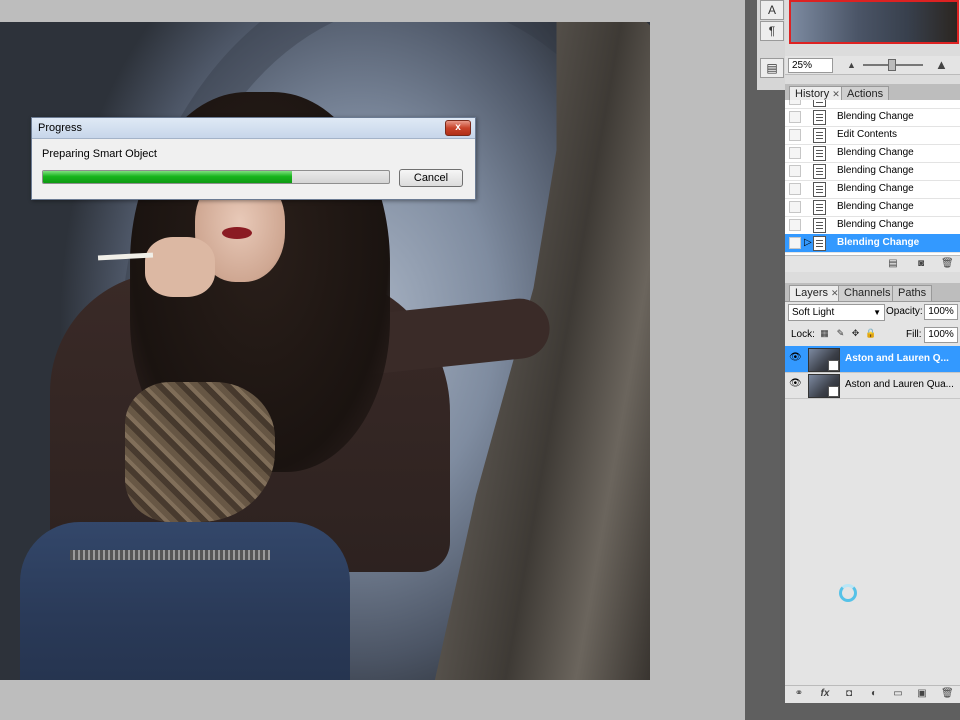 The width and height of the screenshot is (960, 720). Describe the element at coordinates (253, 158) in the screenshot. I see `progress-dialog: Progress x Preparing Smart Object Cancel` at that location.